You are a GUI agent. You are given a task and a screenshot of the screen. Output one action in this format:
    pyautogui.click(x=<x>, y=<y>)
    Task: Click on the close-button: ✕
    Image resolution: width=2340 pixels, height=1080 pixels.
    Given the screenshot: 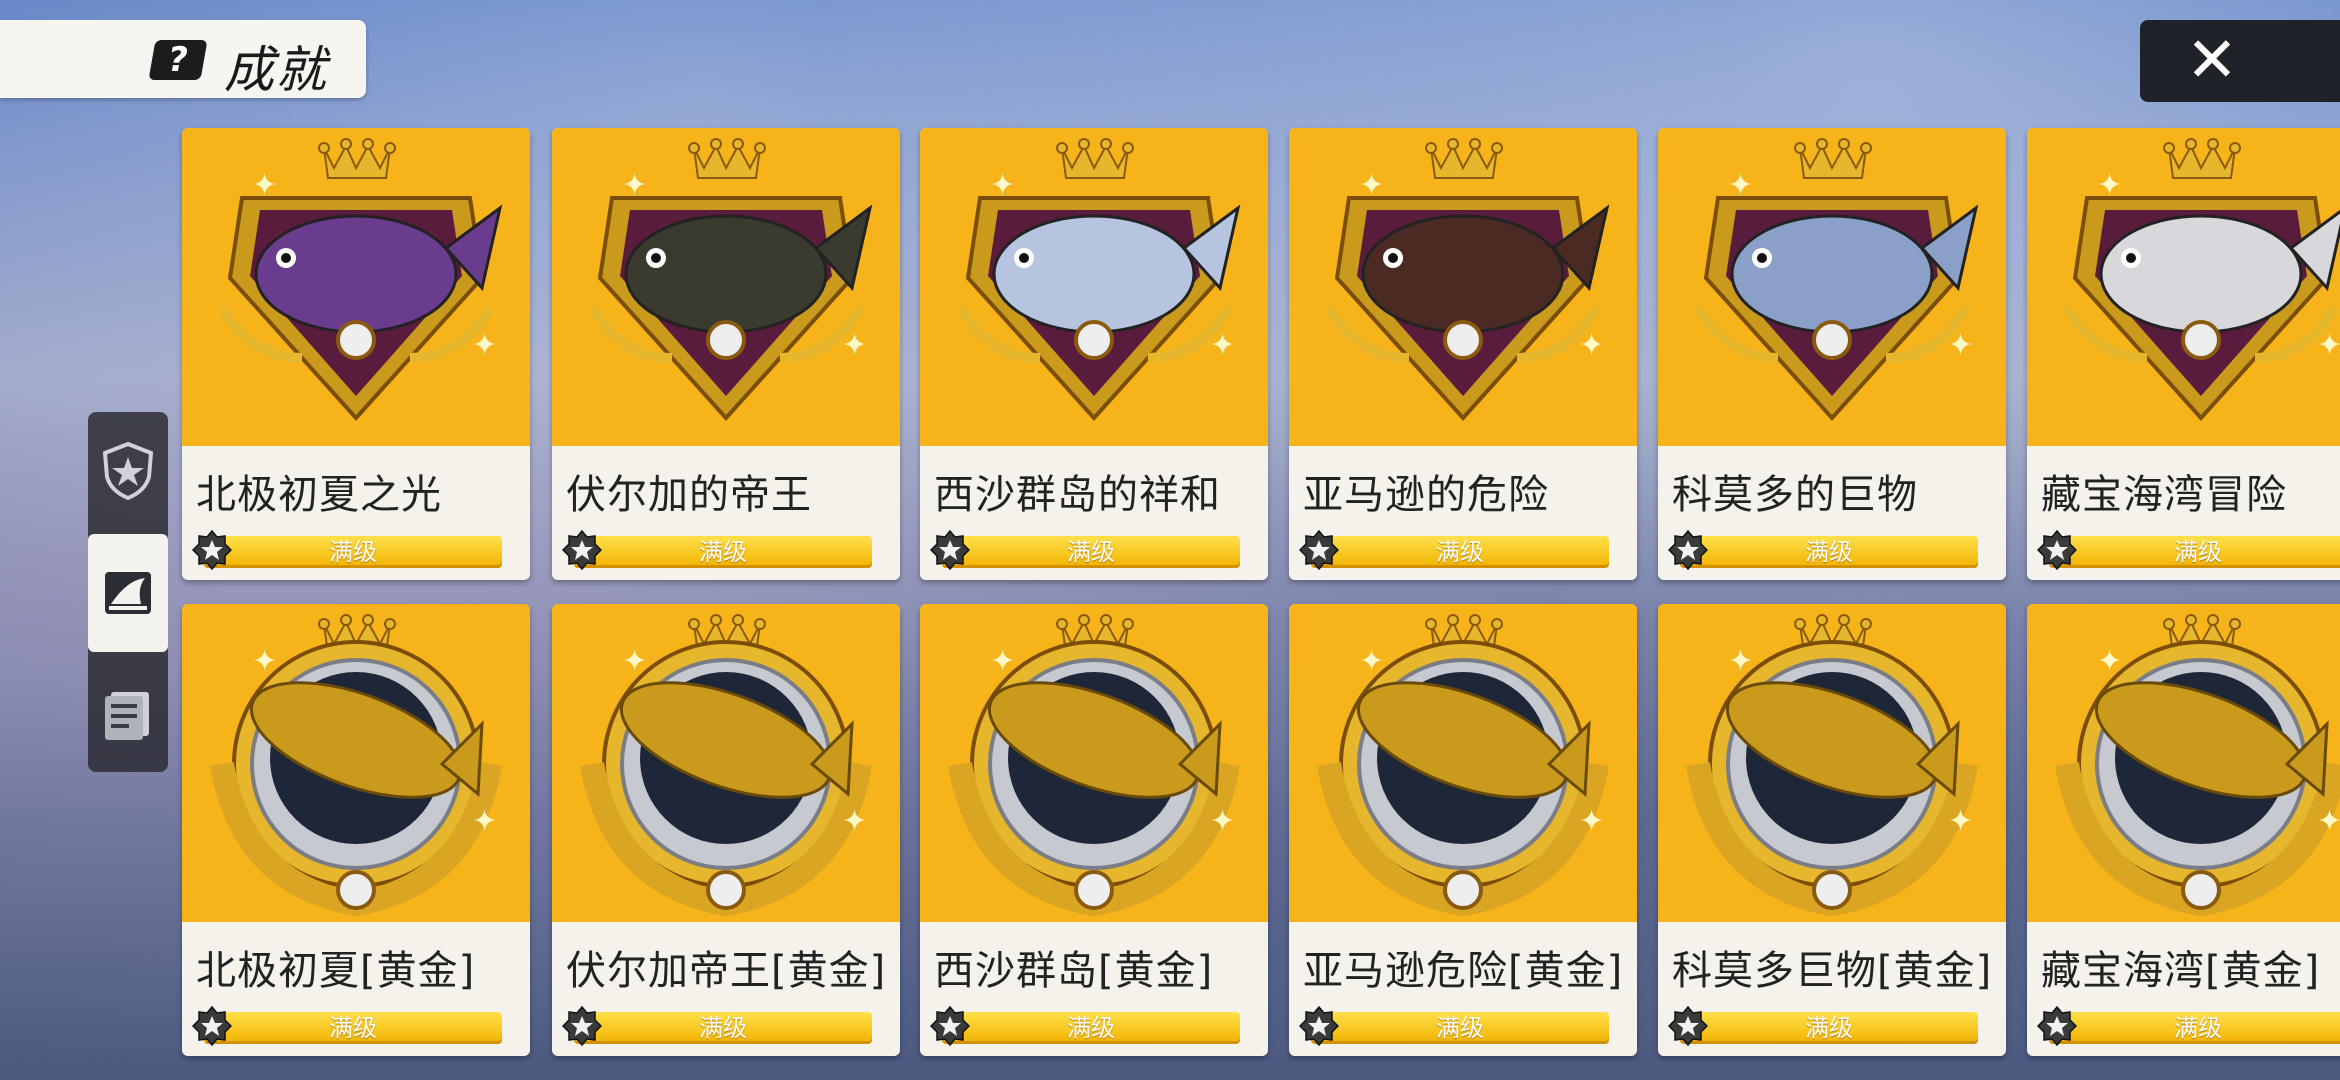 What is the action you would take?
    pyautogui.click(x=2240, y=61)
    